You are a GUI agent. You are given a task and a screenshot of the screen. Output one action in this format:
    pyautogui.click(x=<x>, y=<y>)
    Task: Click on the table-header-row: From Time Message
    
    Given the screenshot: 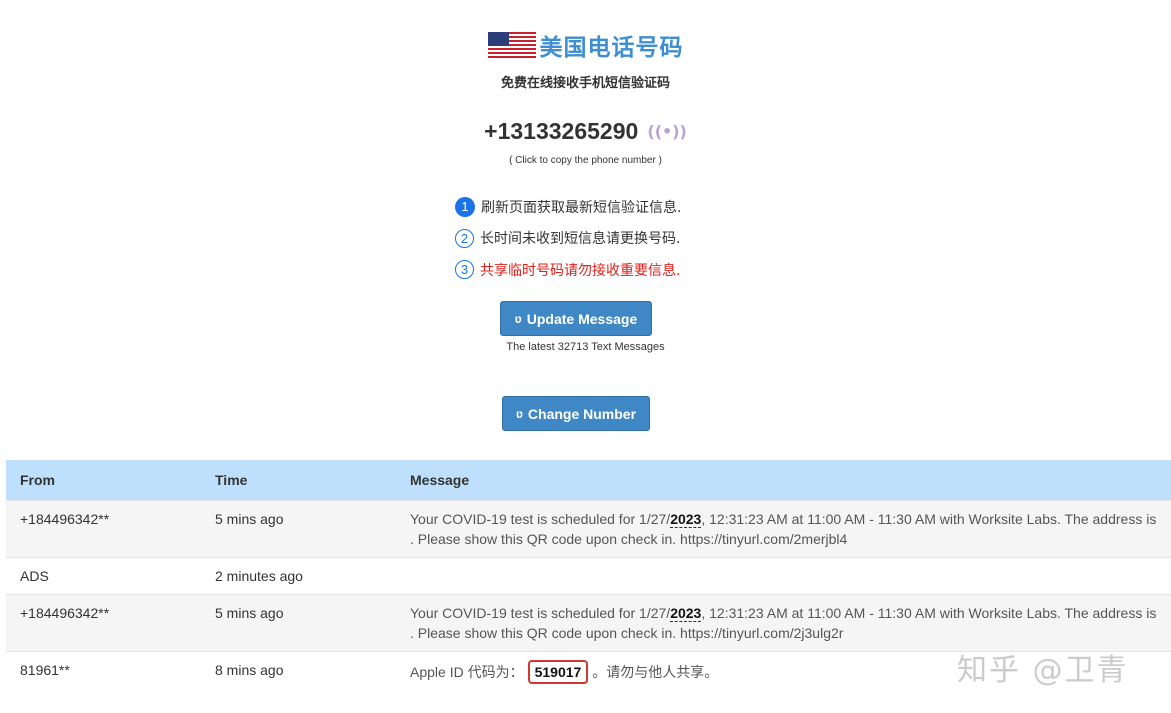 What is the action you would take?
    pyautogui.click(x=588, y=480)
    